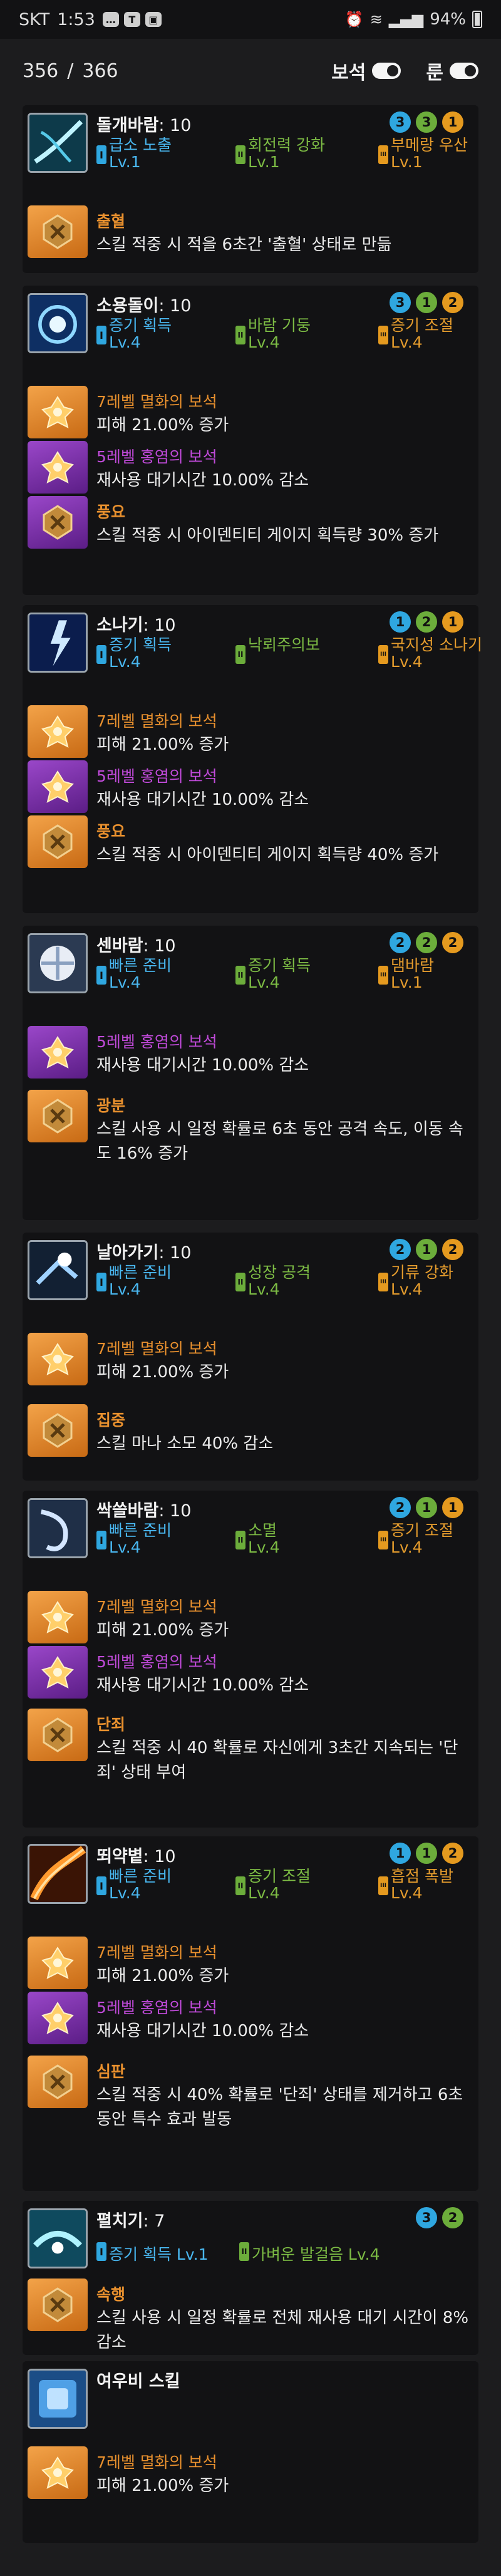 This screenshot has width=501, height=2576. I want to click on tripod-3: III 기류 강화 Lv.4, so click(437, 1279).